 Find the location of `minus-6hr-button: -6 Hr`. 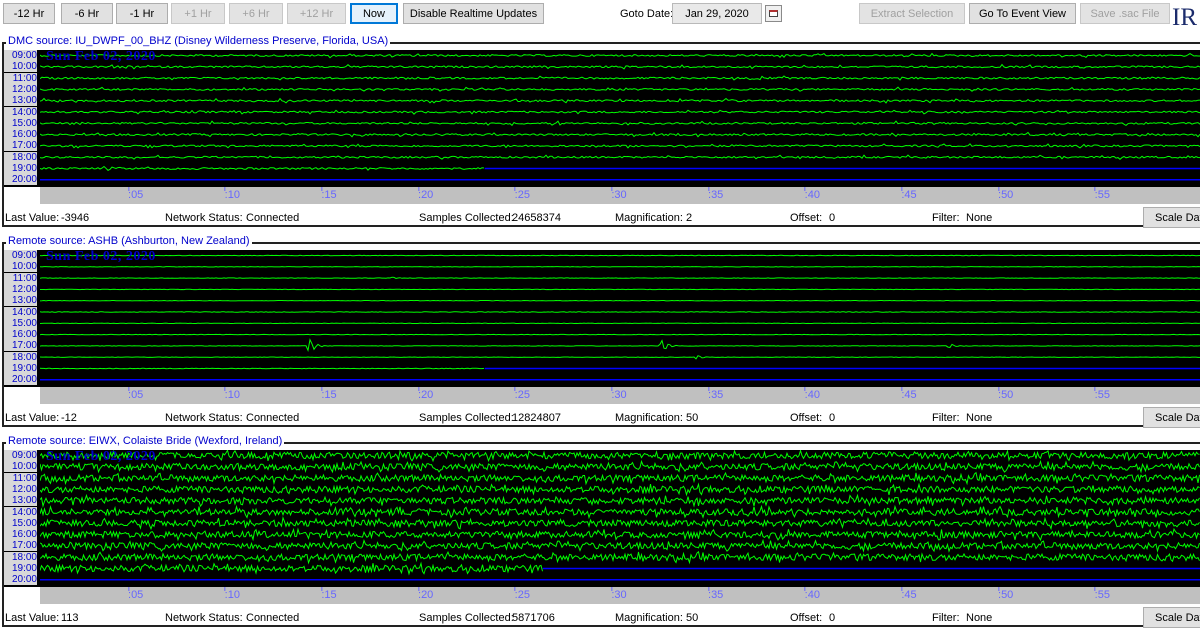

minus-6hr-button: -6 Hr is located at coordinates (87, 13).